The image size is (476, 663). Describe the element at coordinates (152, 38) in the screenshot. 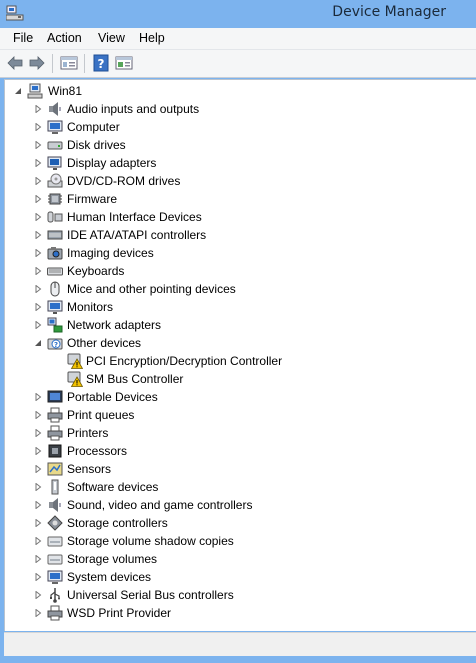

I see `menu-help: Help` at that location.